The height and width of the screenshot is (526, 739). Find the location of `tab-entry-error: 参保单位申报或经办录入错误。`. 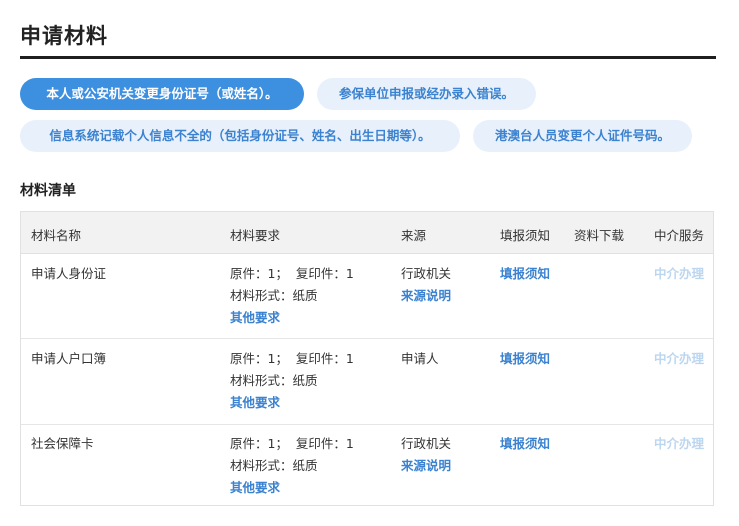

tab-entry-error: 参保单位申报或经办录入错误。 is located at coordinates (426, 94).